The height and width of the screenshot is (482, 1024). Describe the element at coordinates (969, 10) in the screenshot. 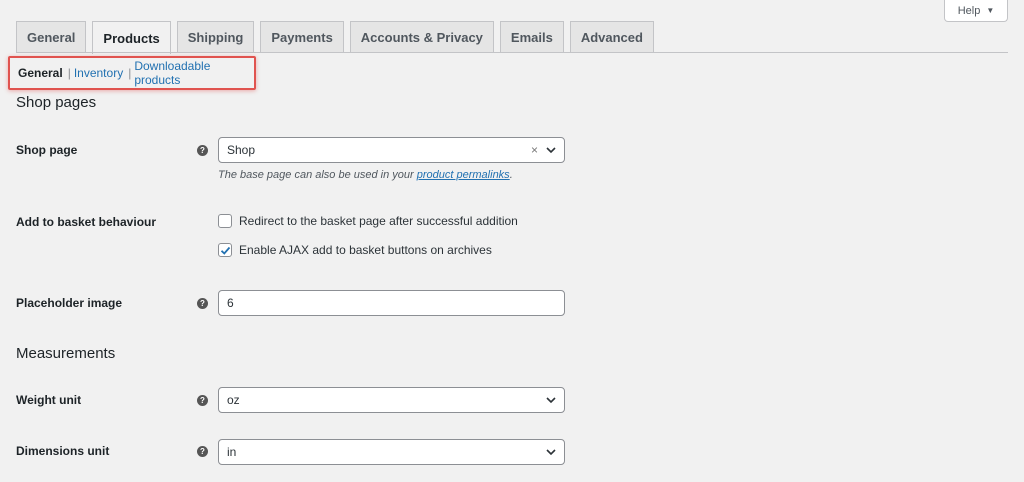

I see `help-label: Help` at that location.